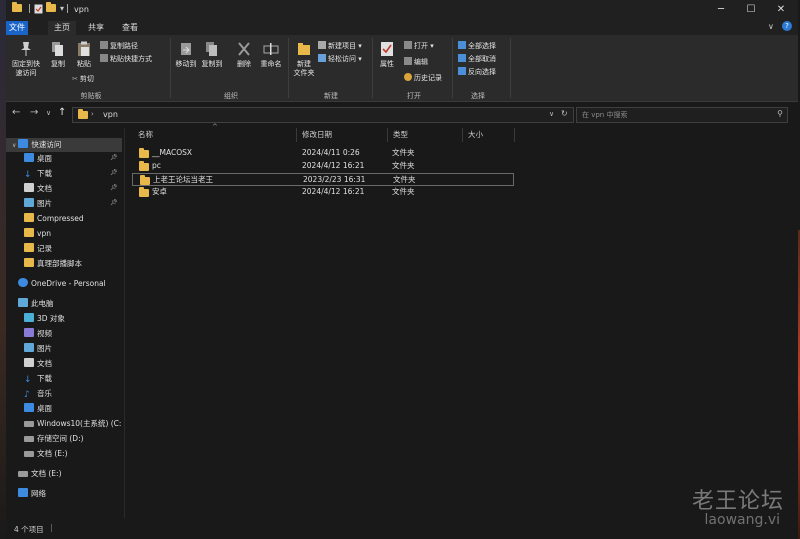 The width and height of the screenshot is (800, 539). I want to click on tab-view: 查看, so click(130, 28).